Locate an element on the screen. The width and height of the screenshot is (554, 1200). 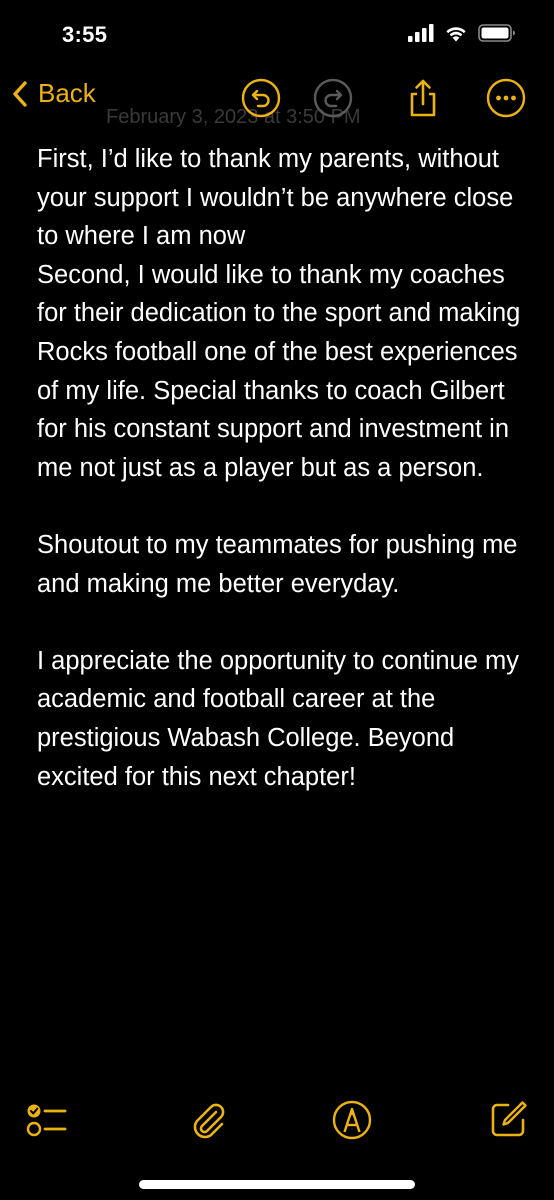
compose-button is located at coordinates (508, 1120).